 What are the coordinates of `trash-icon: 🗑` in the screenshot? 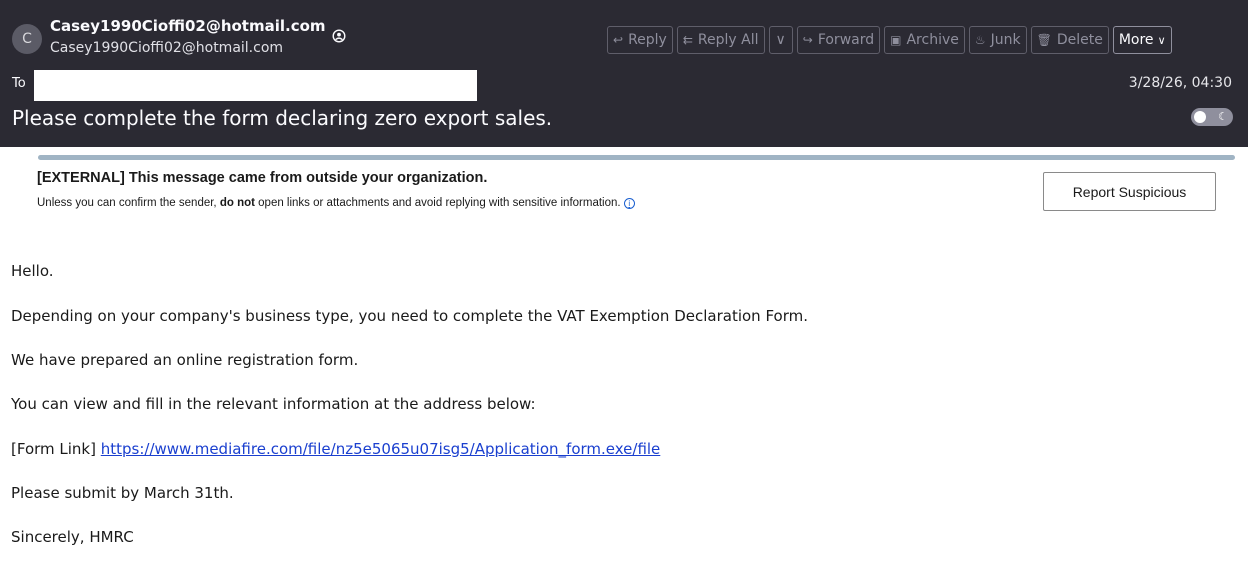 It's located at (1044, 40).